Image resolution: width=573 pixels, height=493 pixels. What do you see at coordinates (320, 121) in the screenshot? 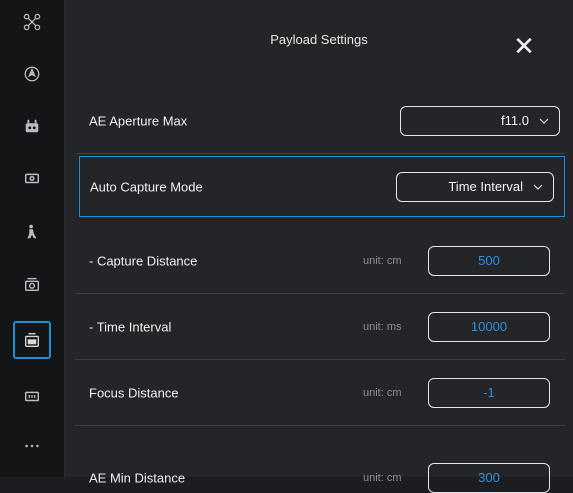
I see `row-ae-aperture-max: AE Aperture Max f11.0` at bounding box center [320, 121].